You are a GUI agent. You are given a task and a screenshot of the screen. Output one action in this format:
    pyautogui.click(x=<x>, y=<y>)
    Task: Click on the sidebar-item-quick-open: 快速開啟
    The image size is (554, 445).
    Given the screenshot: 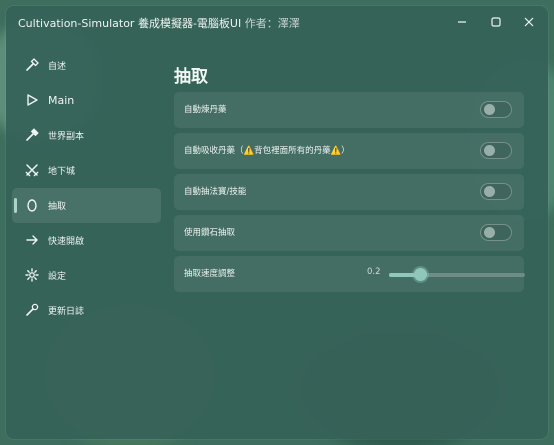 What is the action you would take?
    pyautogui.click(x=86, y=240)
    